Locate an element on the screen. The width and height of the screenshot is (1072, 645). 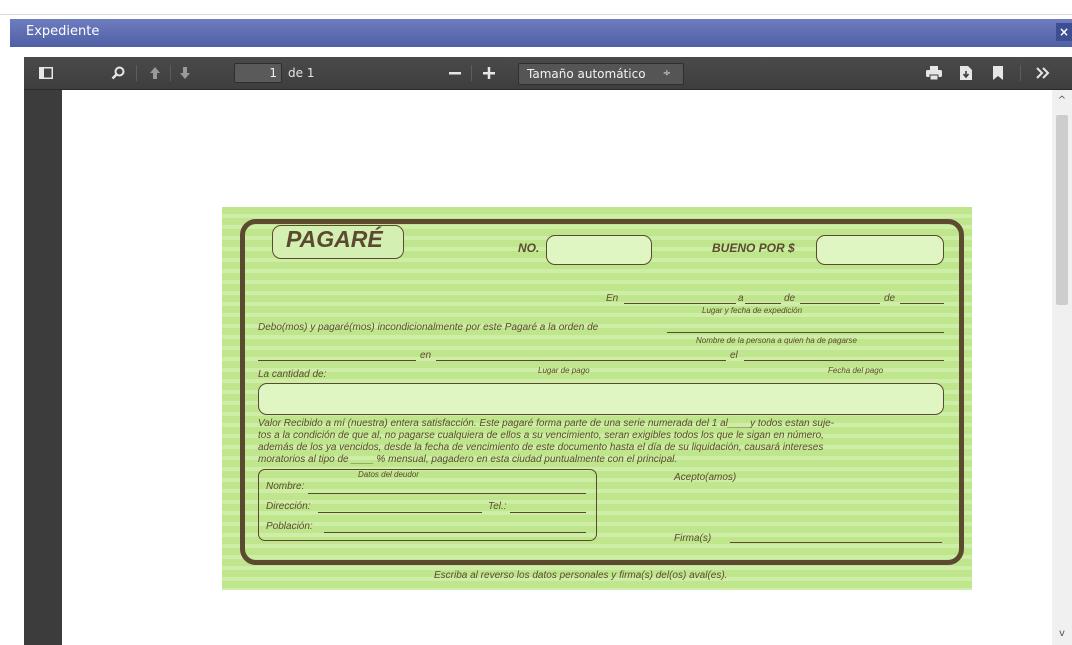
day-line is located at coordinates (763, 303).